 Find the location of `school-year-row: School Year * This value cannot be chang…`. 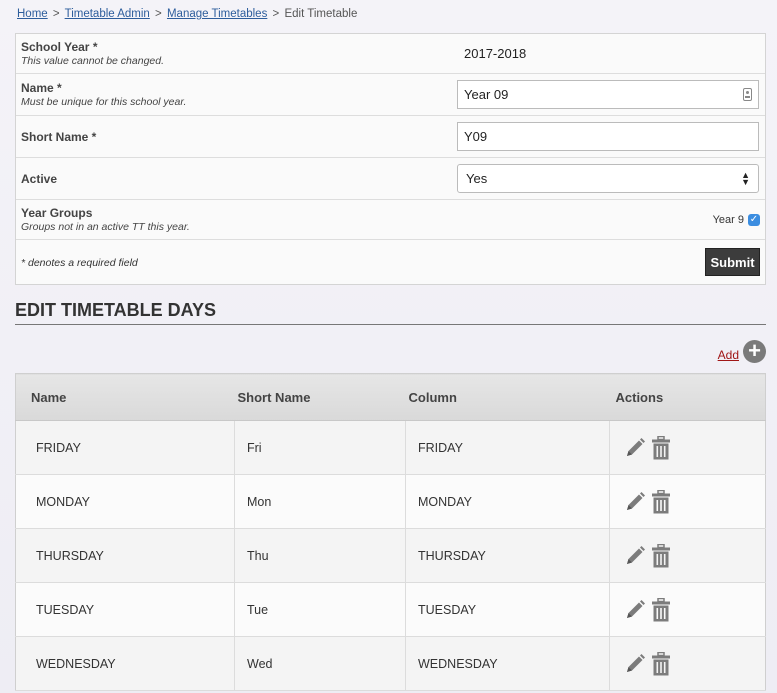

school-year-row: School Year * This value cannot be chang… is located at coordinates (390, 54).